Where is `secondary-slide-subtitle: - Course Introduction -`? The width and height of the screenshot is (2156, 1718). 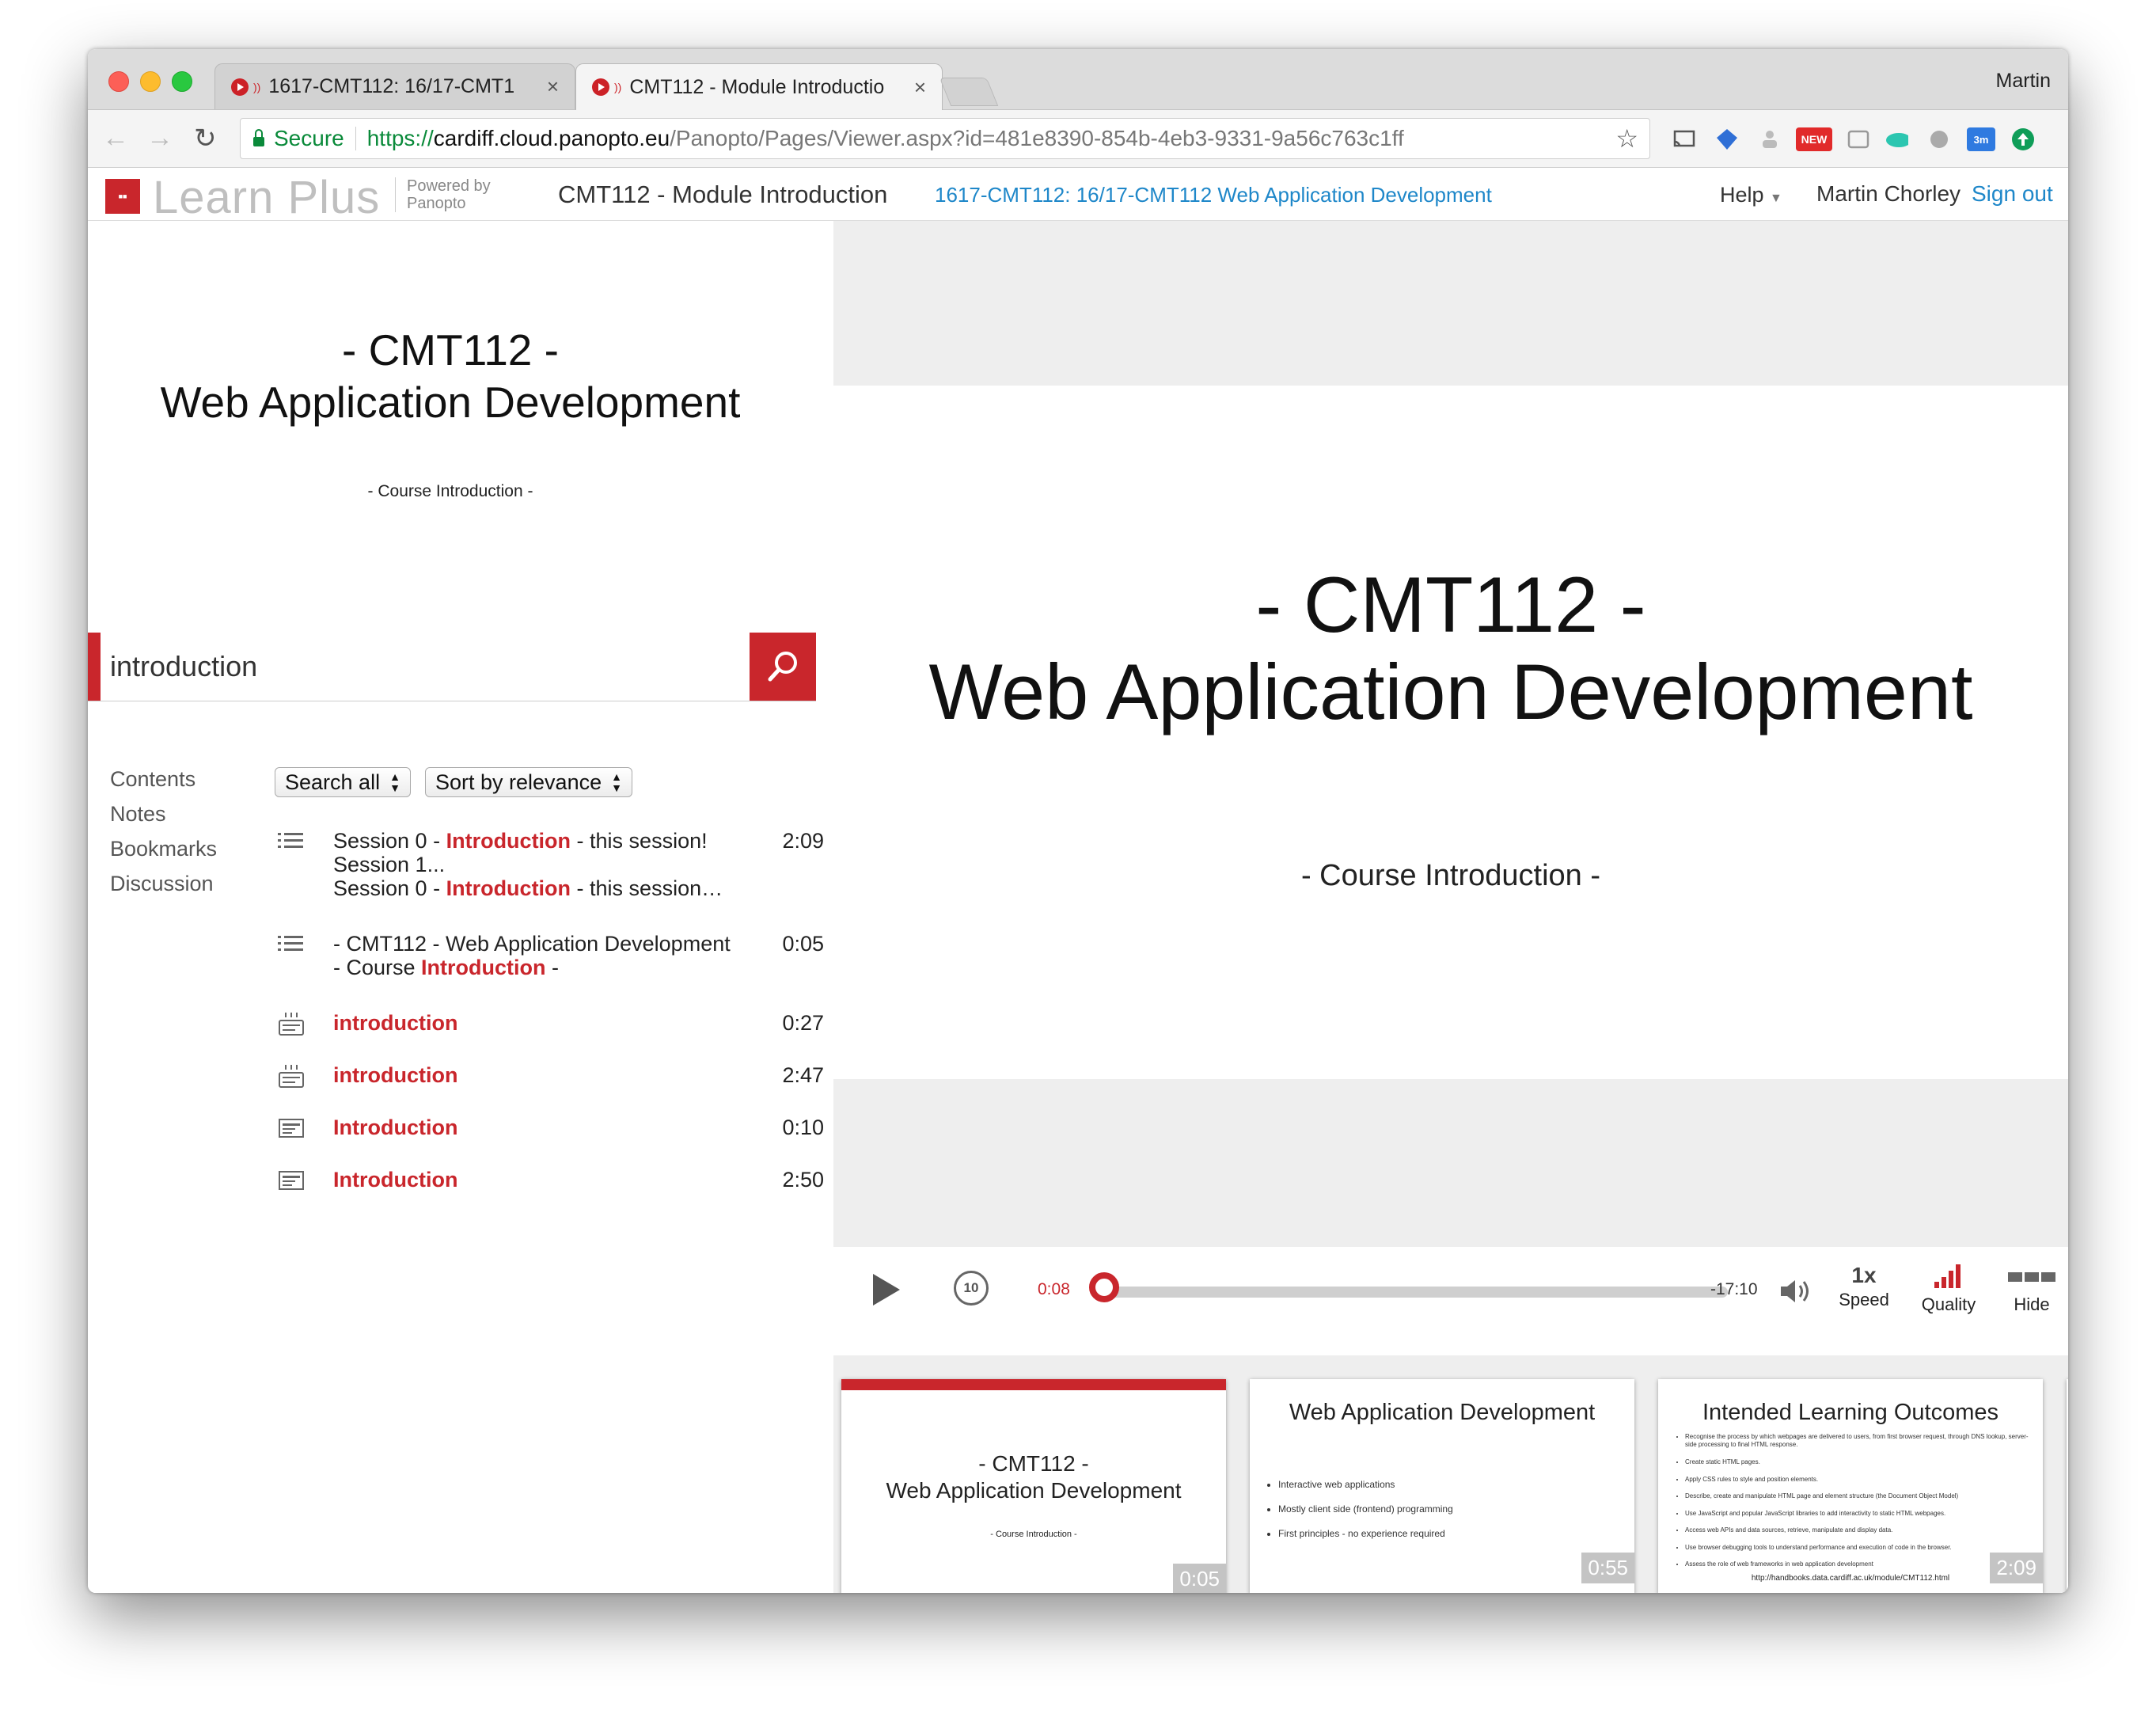 secondary-slide-subtitle: - Course Introduction - is located at coordinates (450, 491).